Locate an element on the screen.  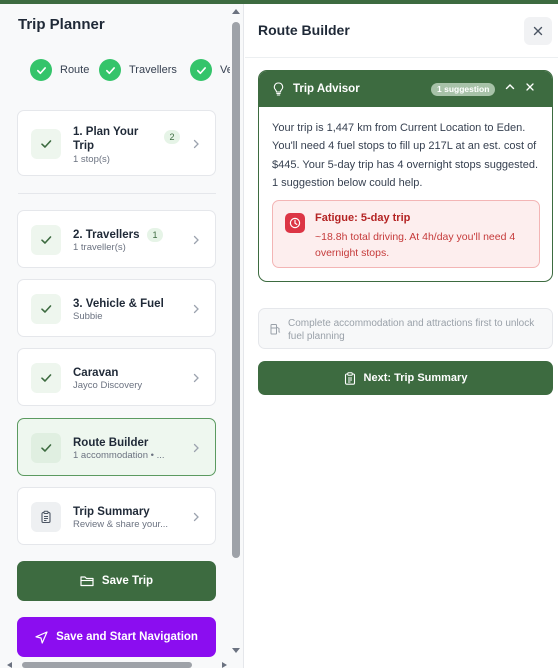
alert-title: Fatigue: 5-day trip is located at coordinates (363, 218).